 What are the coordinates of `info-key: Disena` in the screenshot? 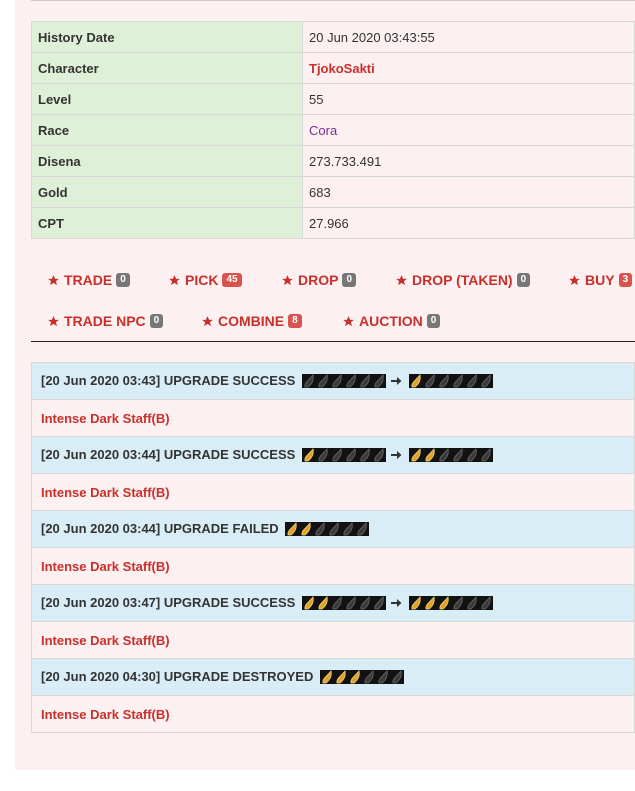 It's located at (167, 161).